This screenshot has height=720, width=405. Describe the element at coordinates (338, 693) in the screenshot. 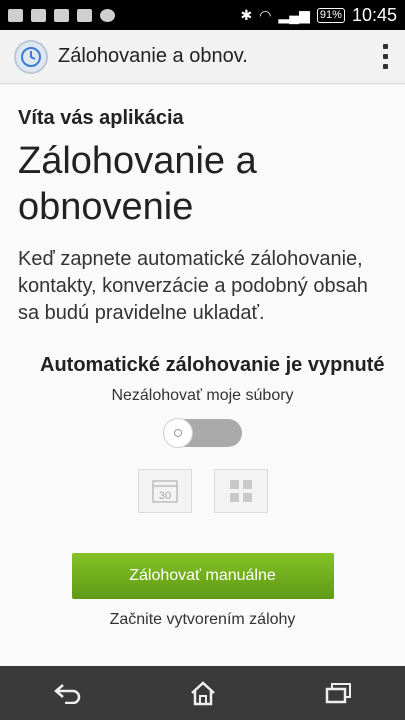

I see `recents-icon` at that location.